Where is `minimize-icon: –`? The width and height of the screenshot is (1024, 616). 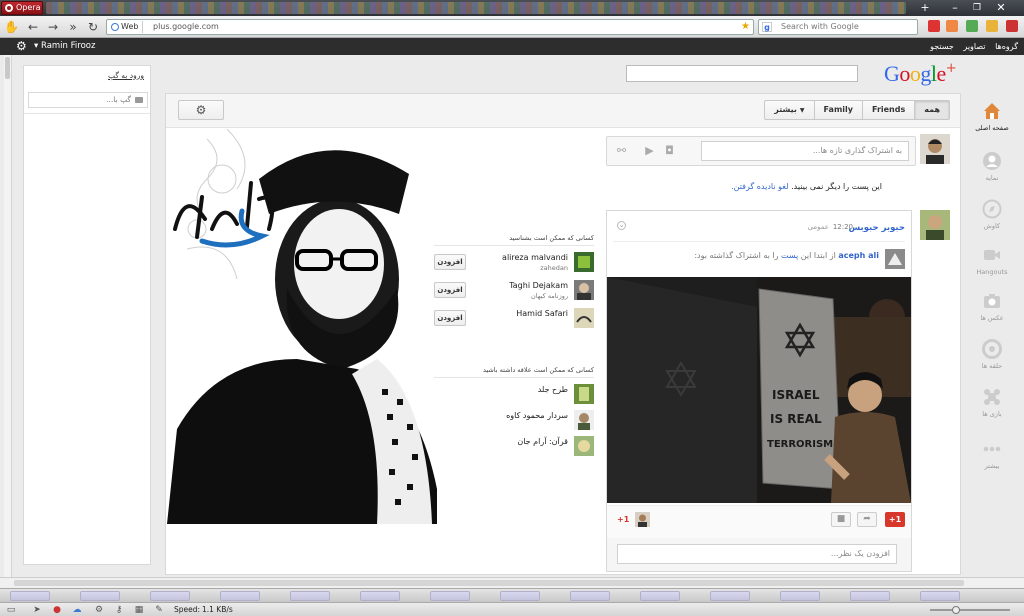
minimize-icon: – is located at coordinates (955, 8).